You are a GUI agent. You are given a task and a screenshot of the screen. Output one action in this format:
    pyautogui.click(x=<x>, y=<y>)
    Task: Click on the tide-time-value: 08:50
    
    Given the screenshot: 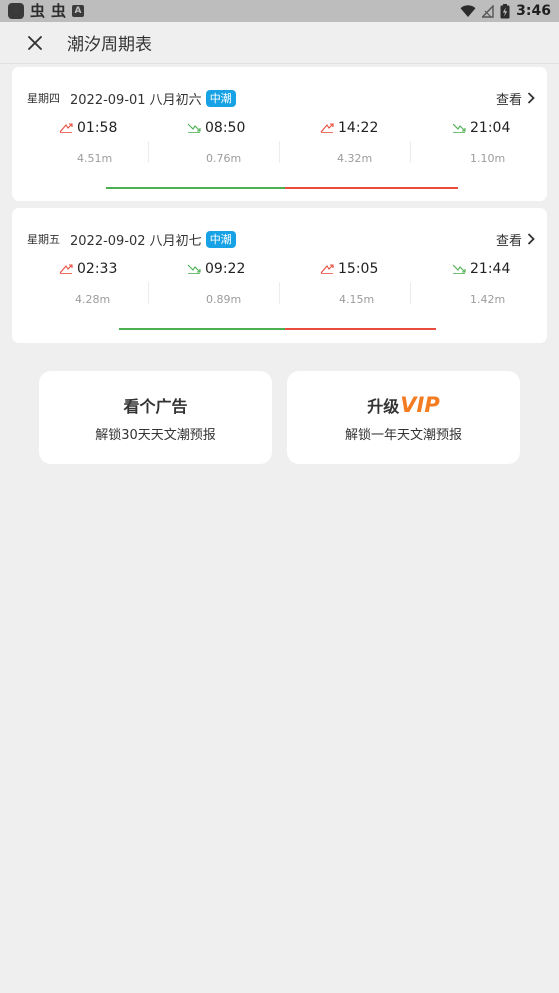 What is the action you would take?
    pyautogui.click(x=225, y=128)
    